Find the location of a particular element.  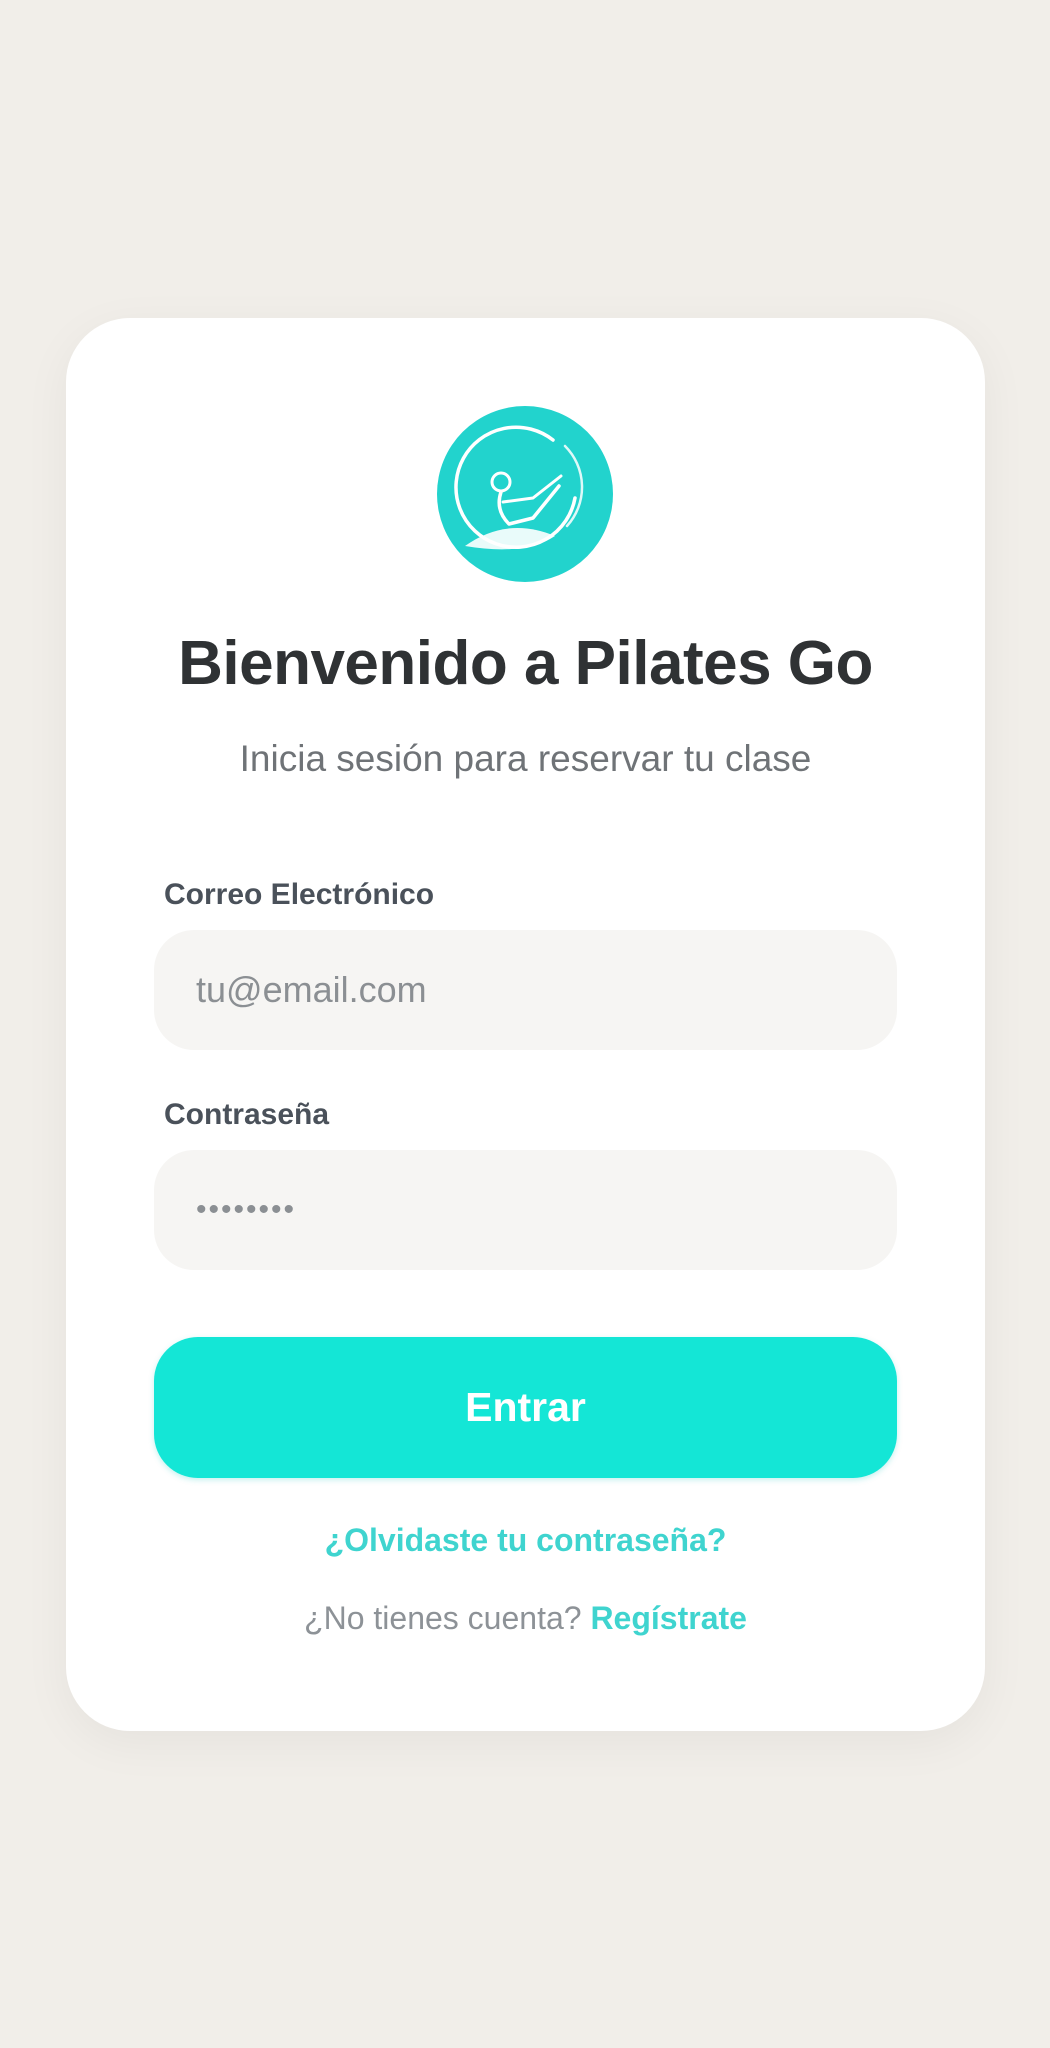

password-label: Contraseña is located at coordinates (247, 1114).